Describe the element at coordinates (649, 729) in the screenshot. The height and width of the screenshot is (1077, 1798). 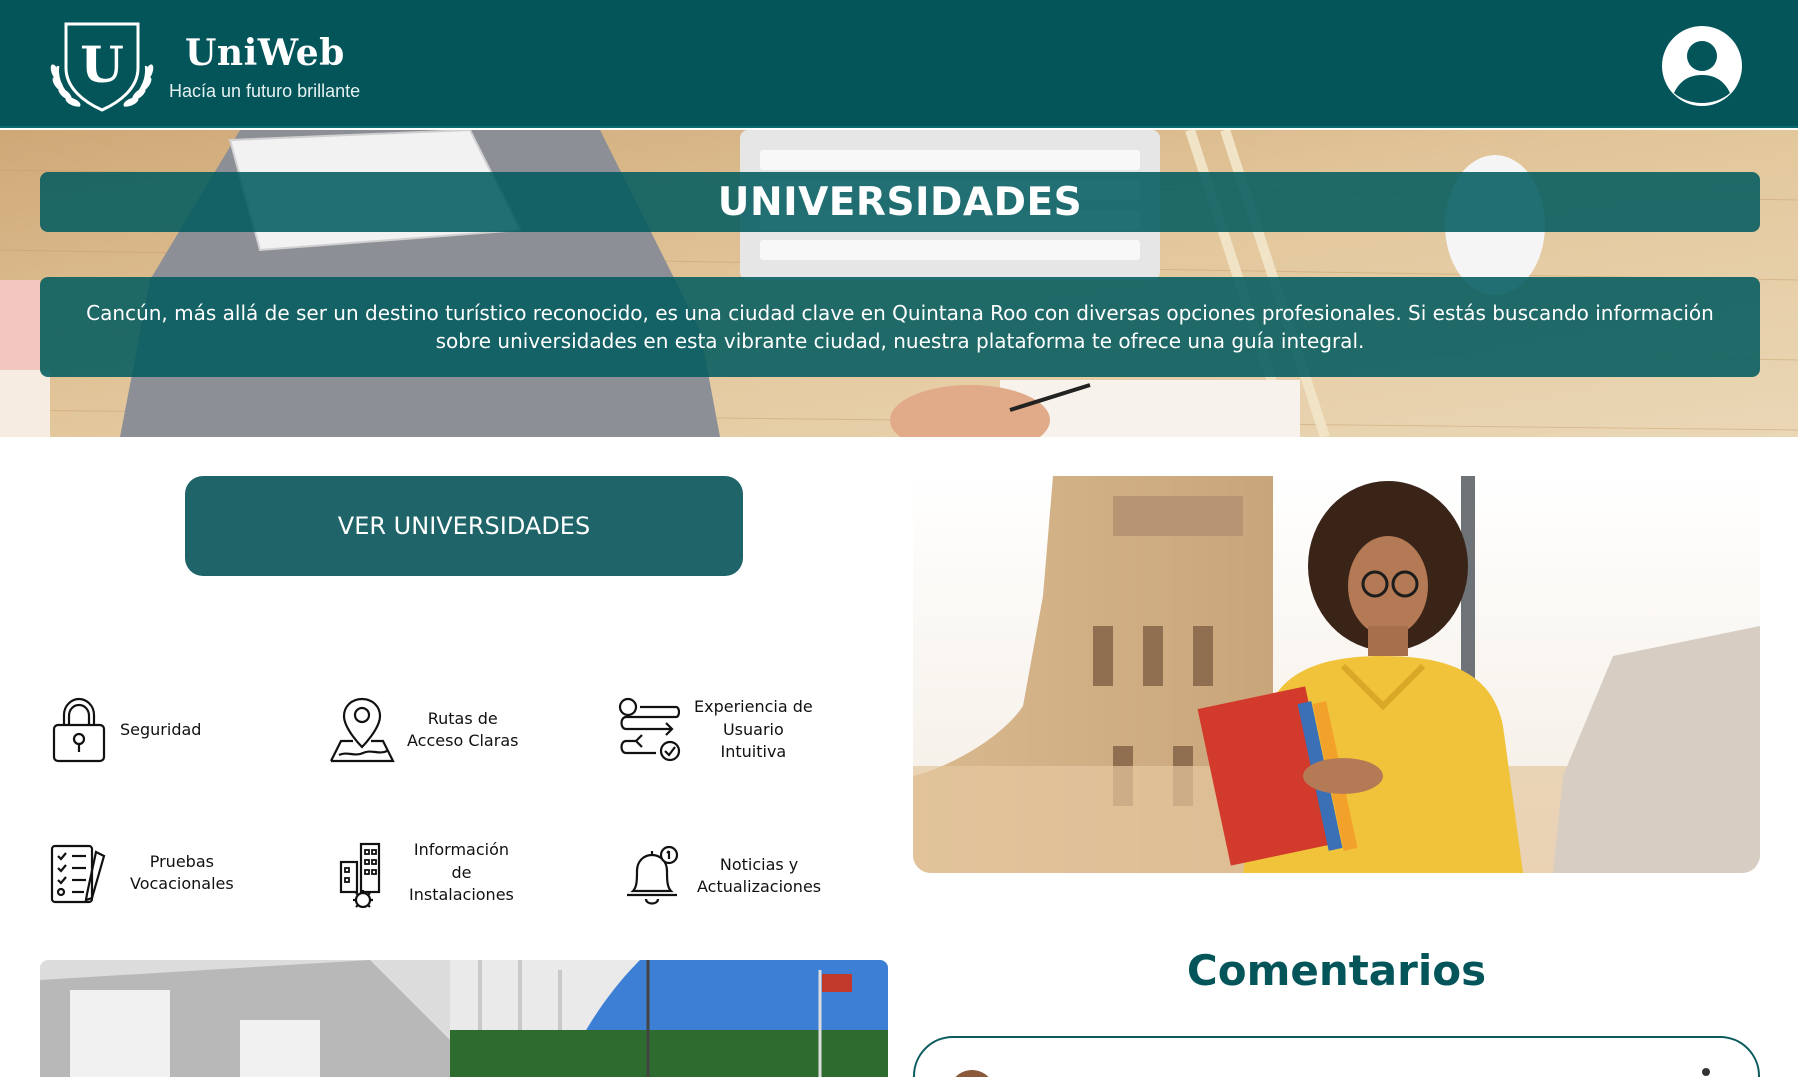
I see `user-flow-icon` at that location.